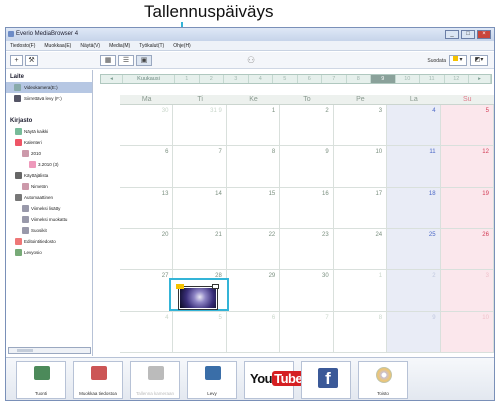  I want to click on month-button: 8, so click(359, 79).